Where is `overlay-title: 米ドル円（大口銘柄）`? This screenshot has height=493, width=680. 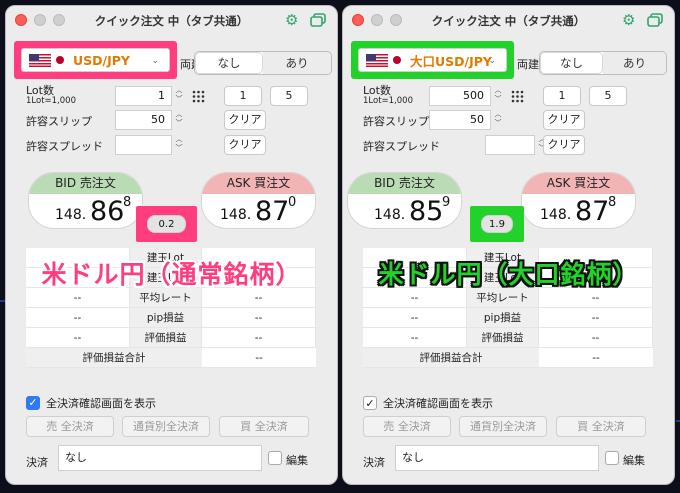 overlay-title: 米ドル円（大口銘柄） is located at coordinates (508, 274).